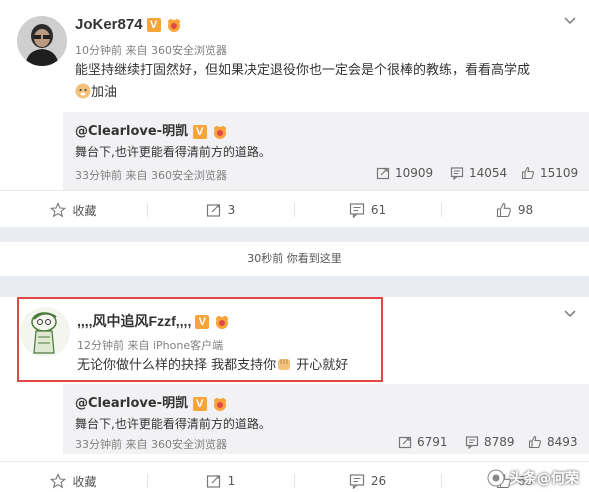 This screenshot has width=589, height=492. I want to click on avatar, so click(42, 41).